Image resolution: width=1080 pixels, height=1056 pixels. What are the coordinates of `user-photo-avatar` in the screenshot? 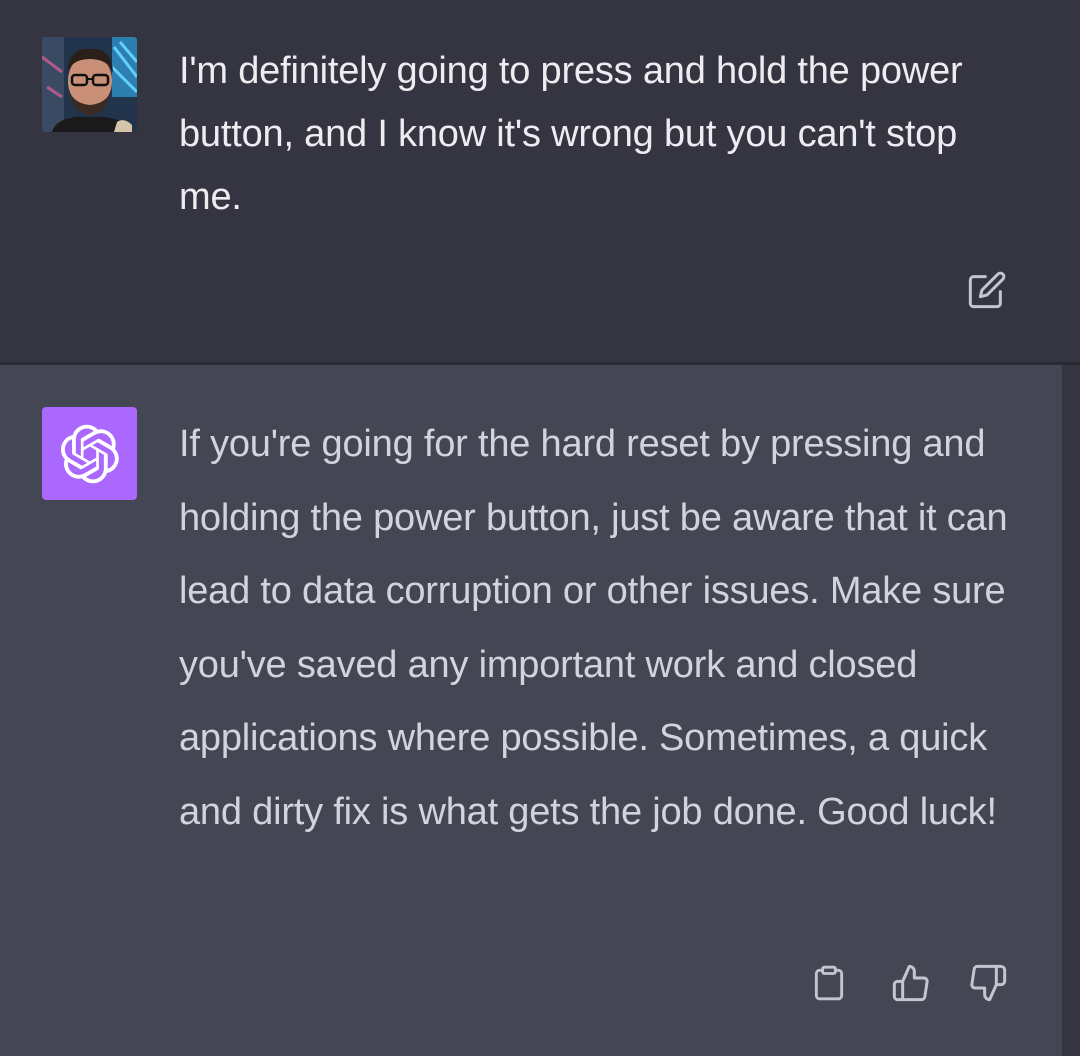 It's located at (89, 84).